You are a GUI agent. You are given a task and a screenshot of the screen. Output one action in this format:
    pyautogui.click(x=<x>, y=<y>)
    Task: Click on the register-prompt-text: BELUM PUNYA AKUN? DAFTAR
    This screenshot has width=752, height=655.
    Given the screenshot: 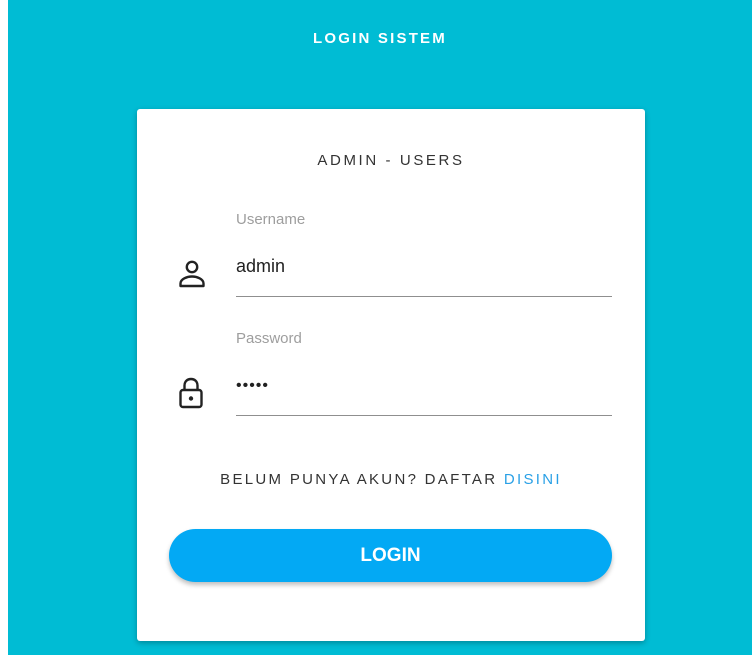 What is the action you would take?
    pyautogui.click(x=359, y=479)
    